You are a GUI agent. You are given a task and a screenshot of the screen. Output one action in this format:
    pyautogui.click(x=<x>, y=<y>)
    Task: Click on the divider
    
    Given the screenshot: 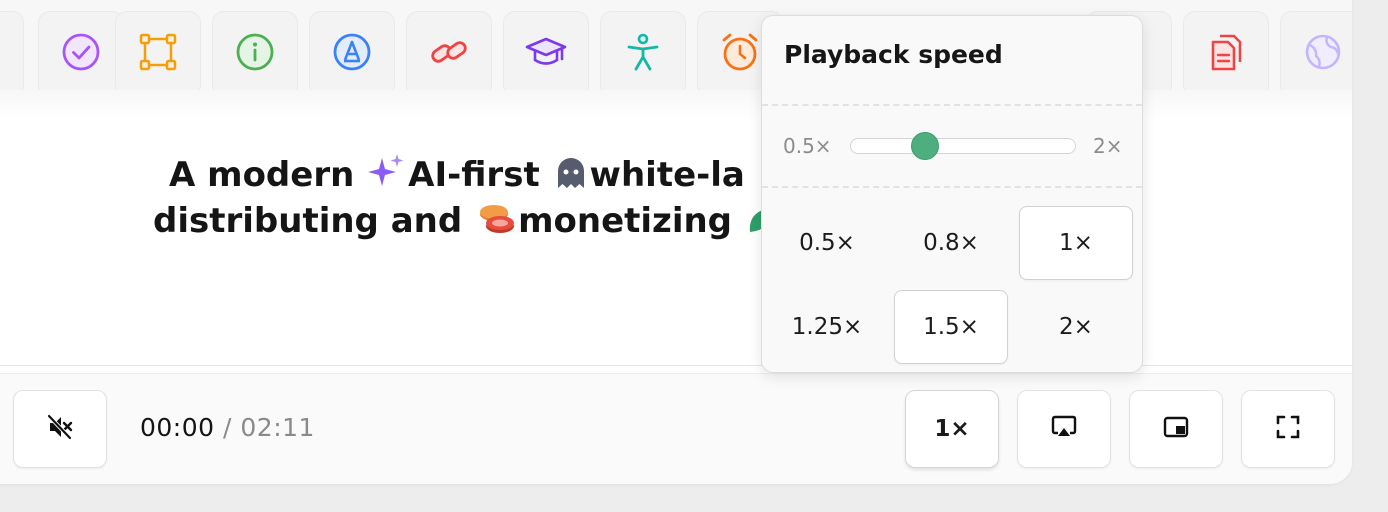 What is the action you would take?
    pyautogui.click(x=676, y=365)
    